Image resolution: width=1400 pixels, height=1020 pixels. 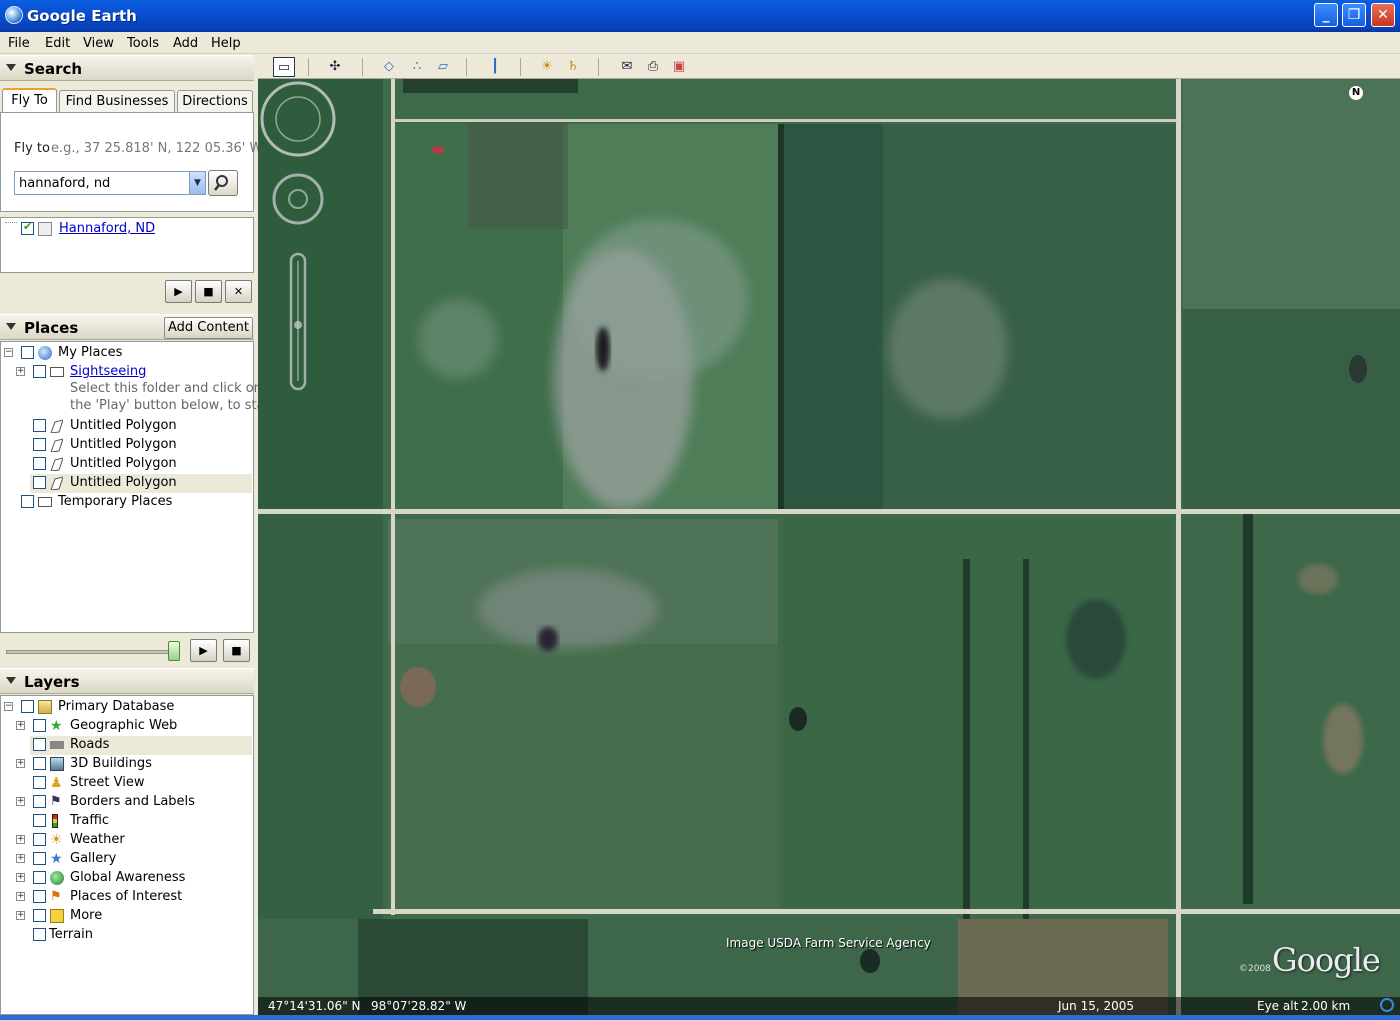 What do you see at coordinates (238, 291) in the screenshot?
I see `clear-button: ✕` at bounding box center [238, 291].